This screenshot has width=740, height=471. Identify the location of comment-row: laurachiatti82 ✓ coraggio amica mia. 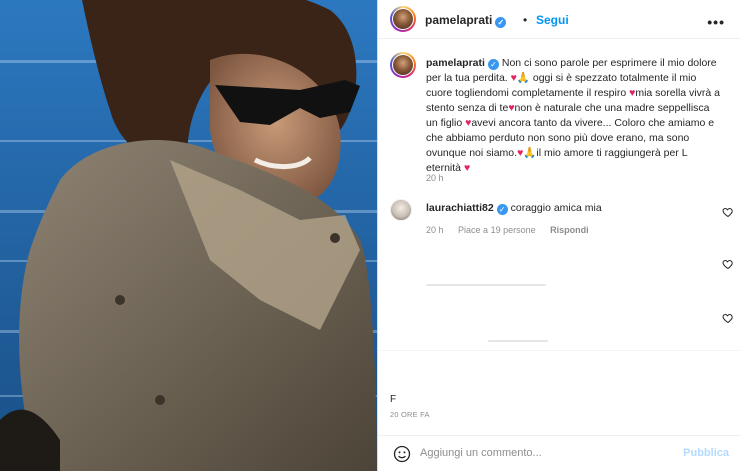
(514, 208).